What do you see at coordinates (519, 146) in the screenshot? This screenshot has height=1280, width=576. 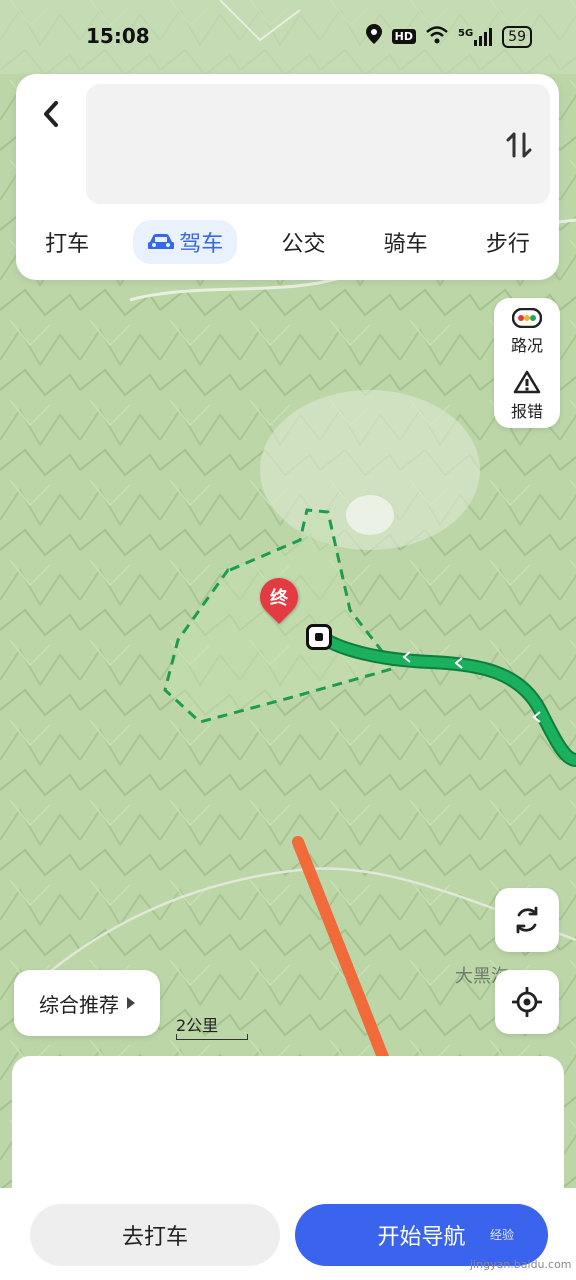 I see `swap-vertical-icon` at bounding box center [519, 146].